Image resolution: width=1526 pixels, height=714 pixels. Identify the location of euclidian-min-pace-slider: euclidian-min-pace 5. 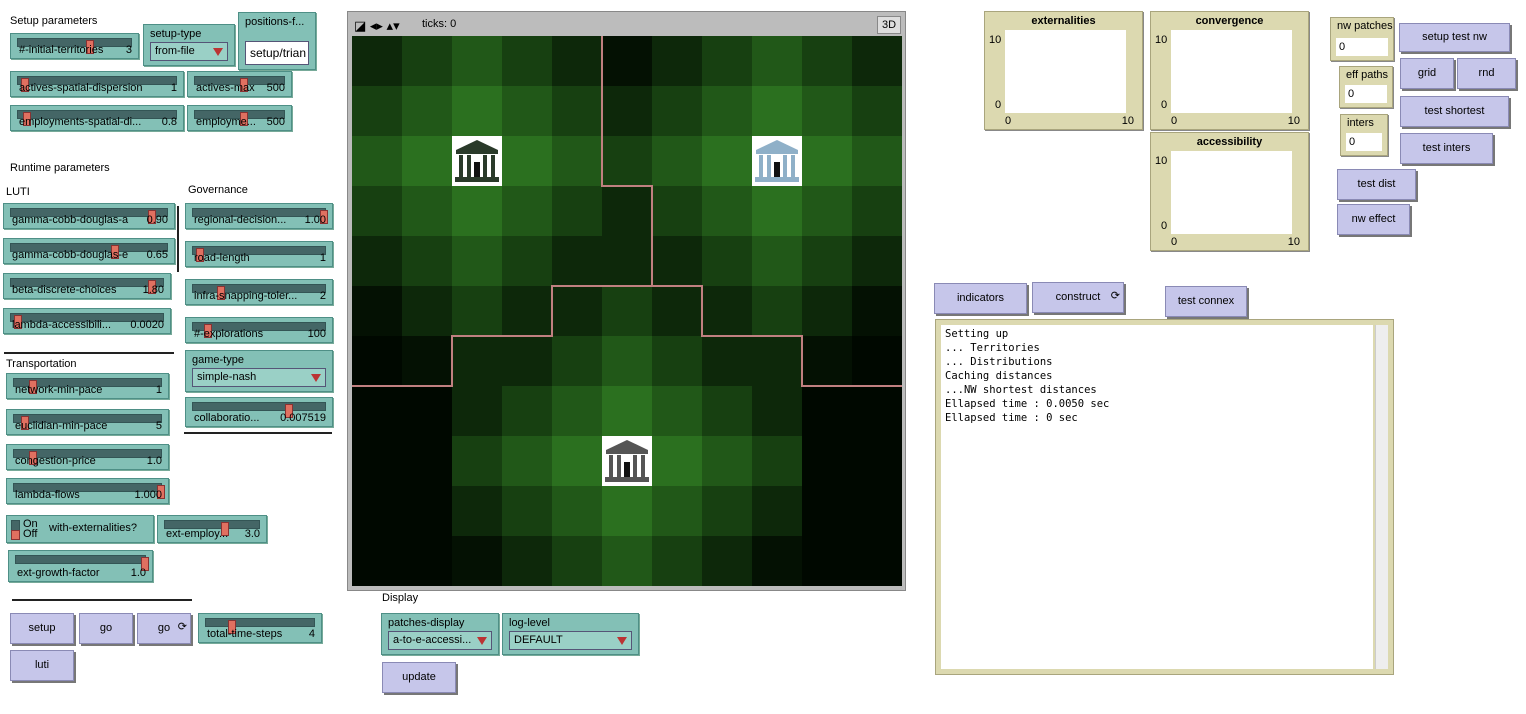
(87, 422).